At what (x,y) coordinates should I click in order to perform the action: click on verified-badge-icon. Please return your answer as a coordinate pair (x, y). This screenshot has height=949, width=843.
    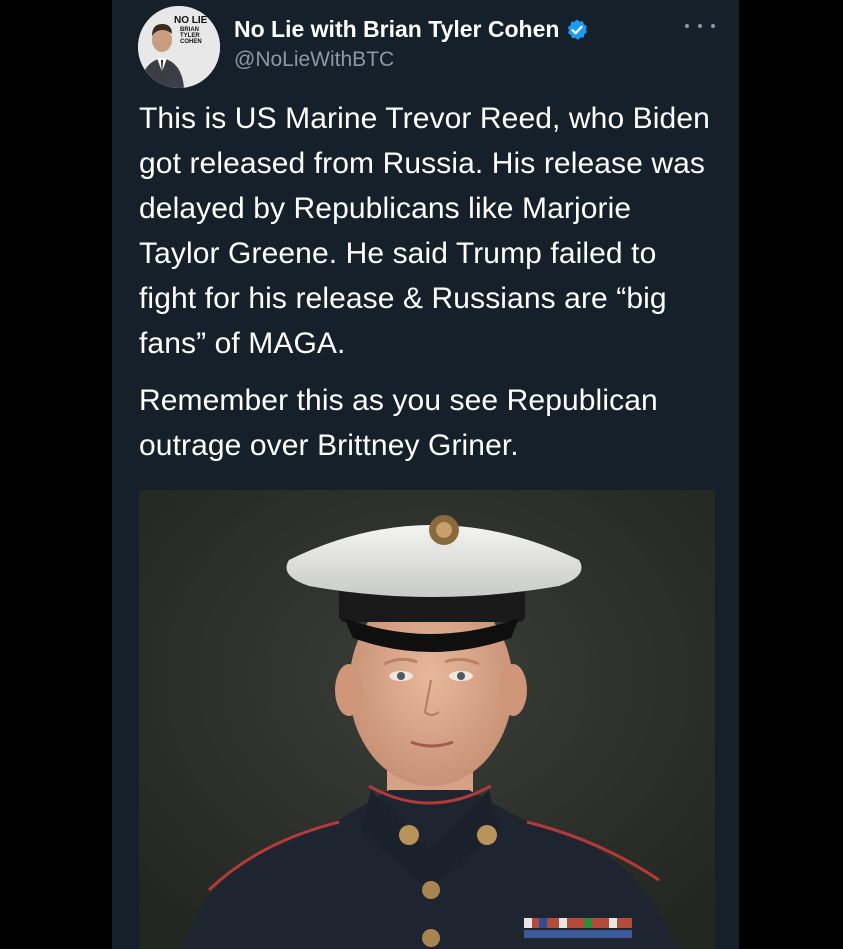
    Looking at the image, I should click on (577, 30).